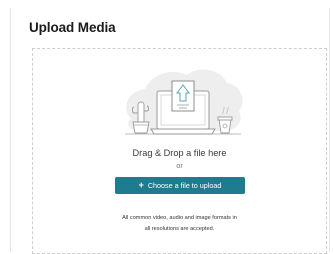 The height and width of the screenshot is (254, 333). Describe the element at coordinates (183, 96) in the screenshot. I see `upload-document-icon` at that location.